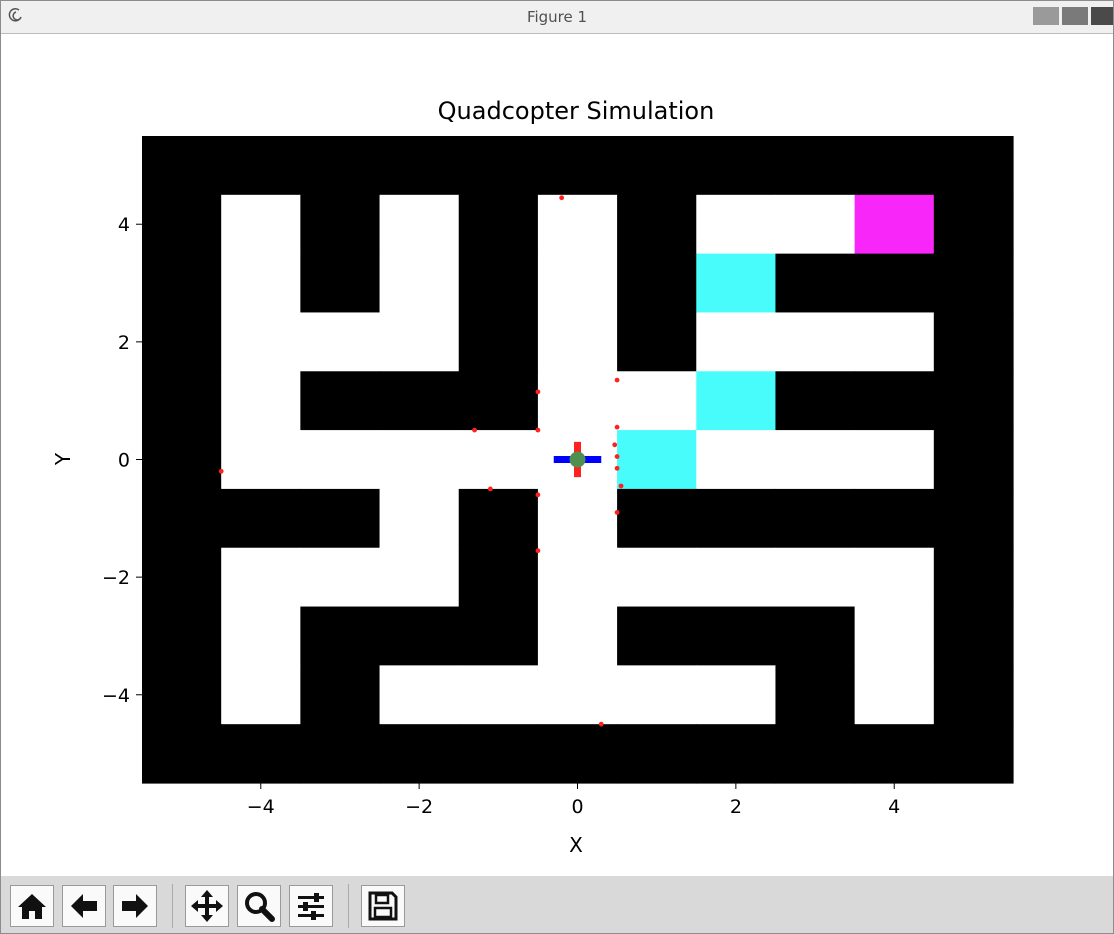 The image size is (1114, 934). What do you see at coordinates (116, 696) in the screenshot?
I see `y-tick-label: −4` at bounding box center [116, 696].